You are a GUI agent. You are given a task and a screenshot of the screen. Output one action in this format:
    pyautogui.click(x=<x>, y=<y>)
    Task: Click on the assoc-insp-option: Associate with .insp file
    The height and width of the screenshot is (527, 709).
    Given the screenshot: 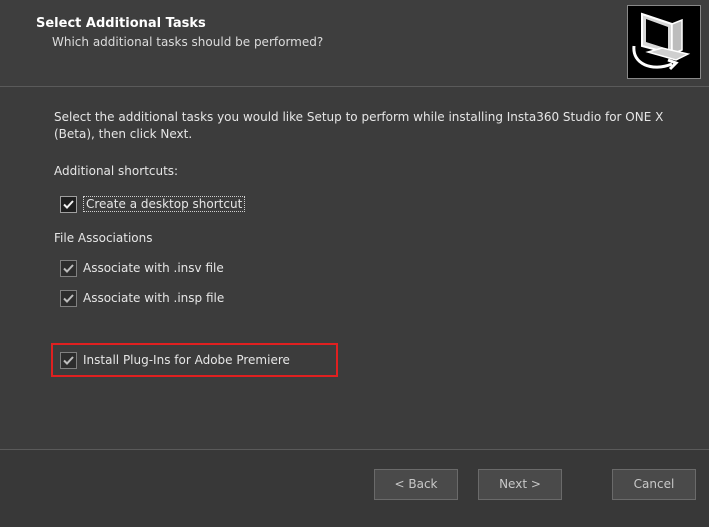 What is the action you would take?
    pyautogui.click(x=142, y=298)
    